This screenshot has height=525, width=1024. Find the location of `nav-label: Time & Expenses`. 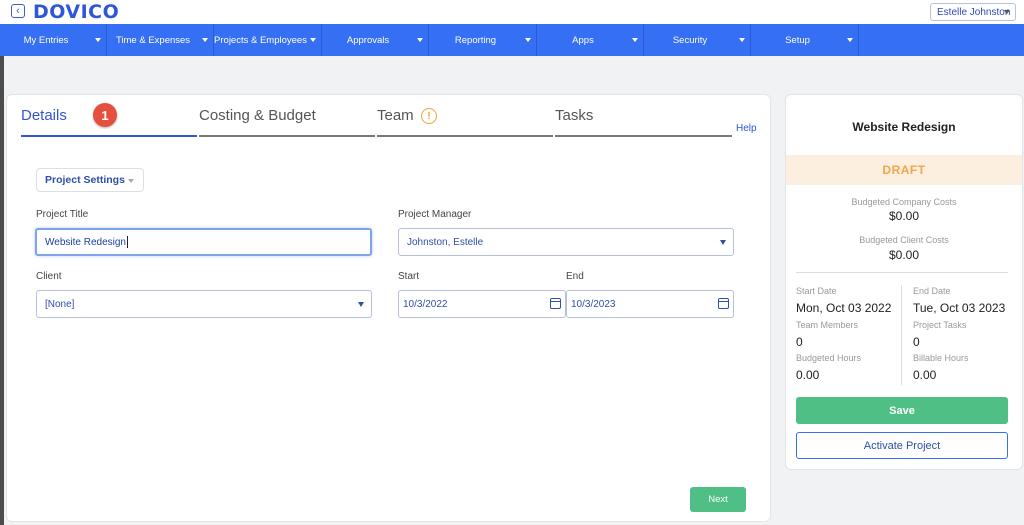

nav-label: Time & Expenses is located at coordinates (153, 40).